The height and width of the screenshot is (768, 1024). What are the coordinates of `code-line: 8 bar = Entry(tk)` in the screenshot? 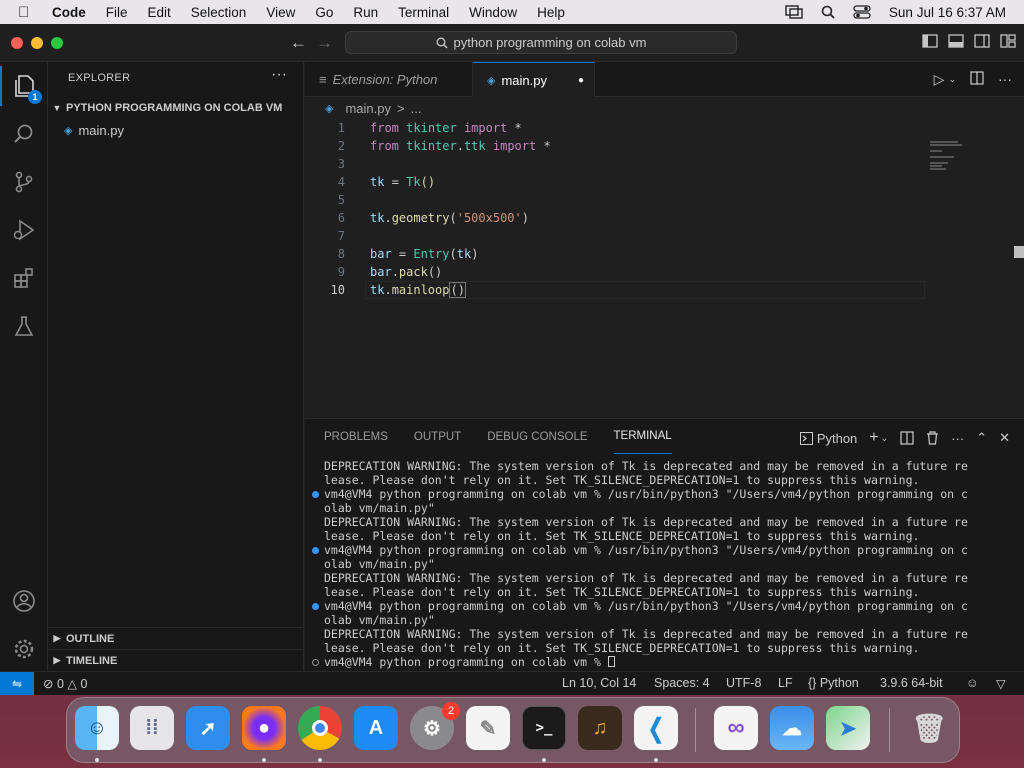 It's located at (615, 254).